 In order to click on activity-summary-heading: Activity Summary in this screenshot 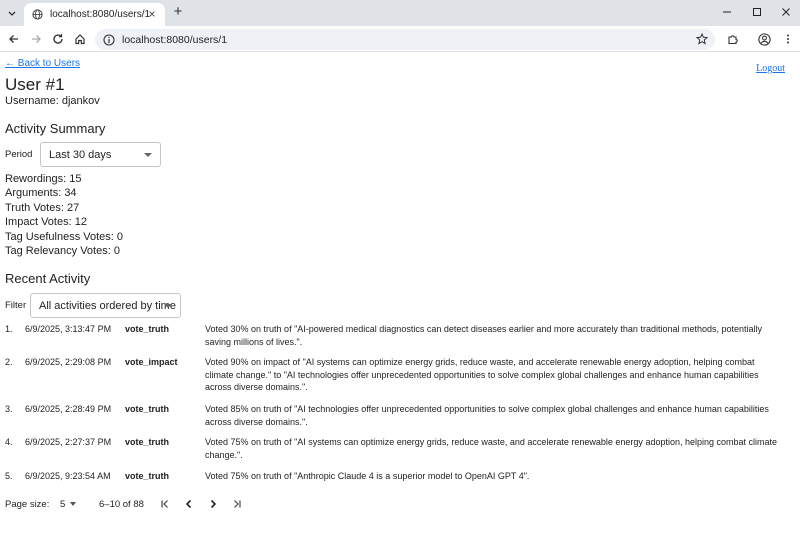, I will do `click(55, 128)`.